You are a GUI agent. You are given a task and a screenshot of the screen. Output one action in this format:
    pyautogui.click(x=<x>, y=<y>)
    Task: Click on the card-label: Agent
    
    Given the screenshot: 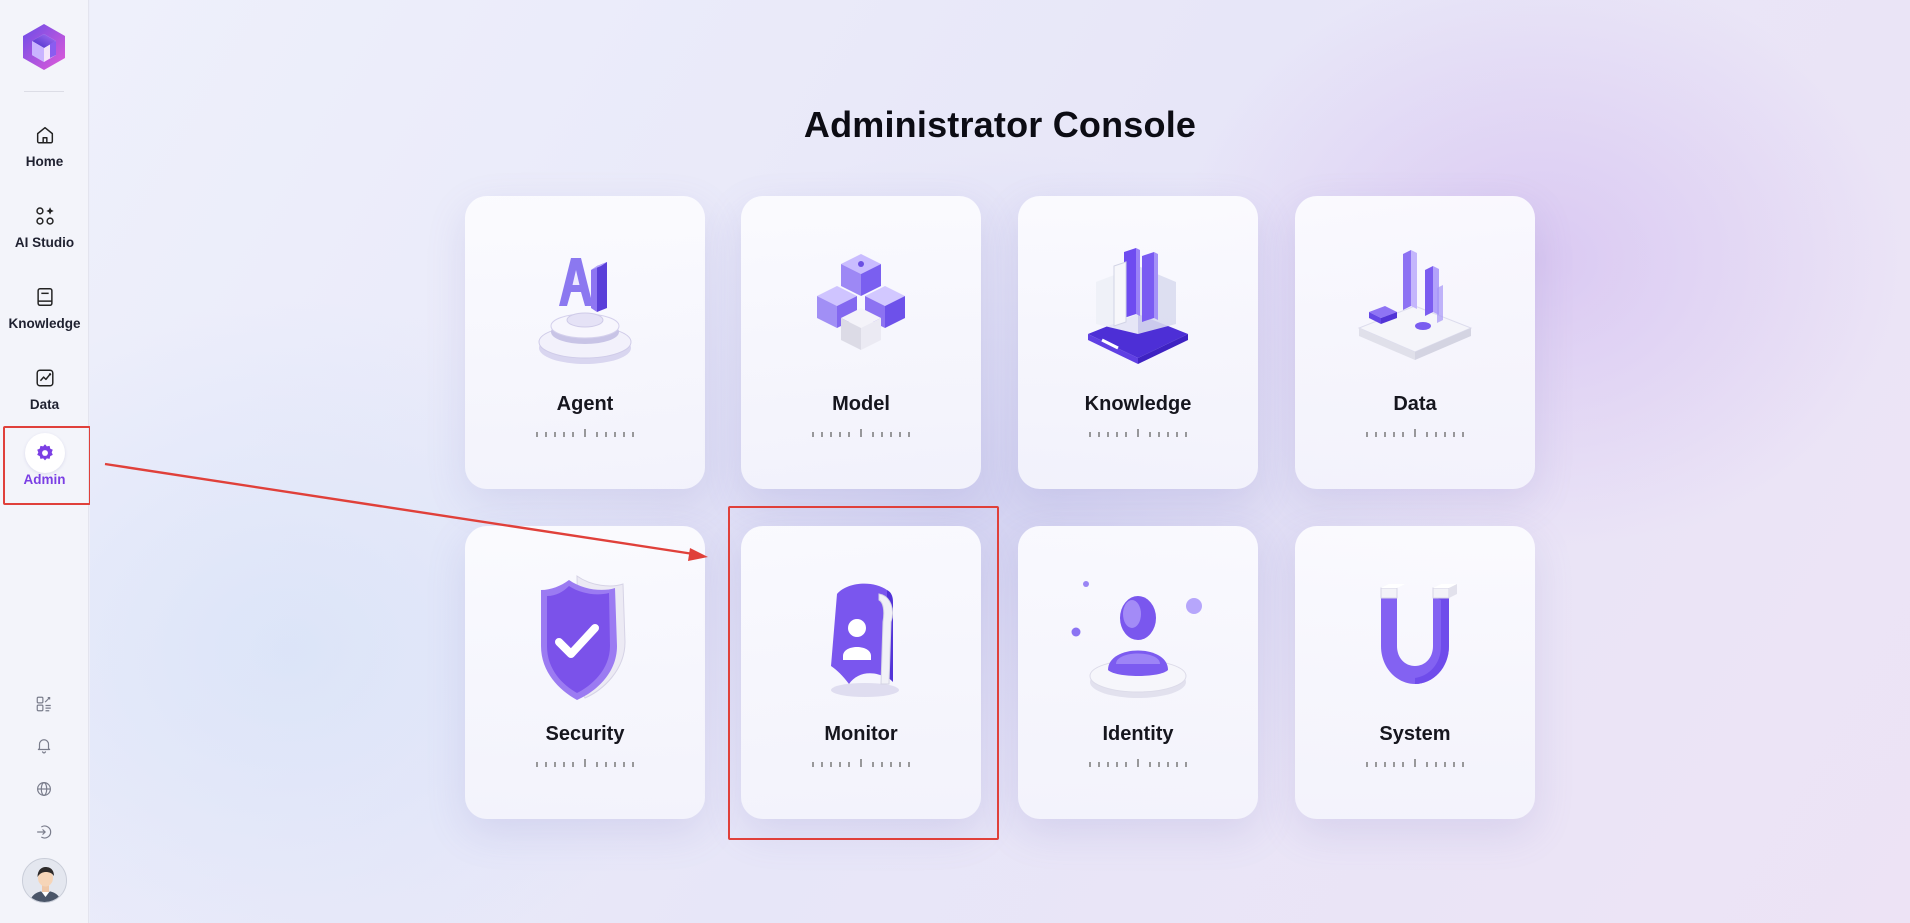 What is the action you would take?
    pyautogui.click(x=585, y=404)
    